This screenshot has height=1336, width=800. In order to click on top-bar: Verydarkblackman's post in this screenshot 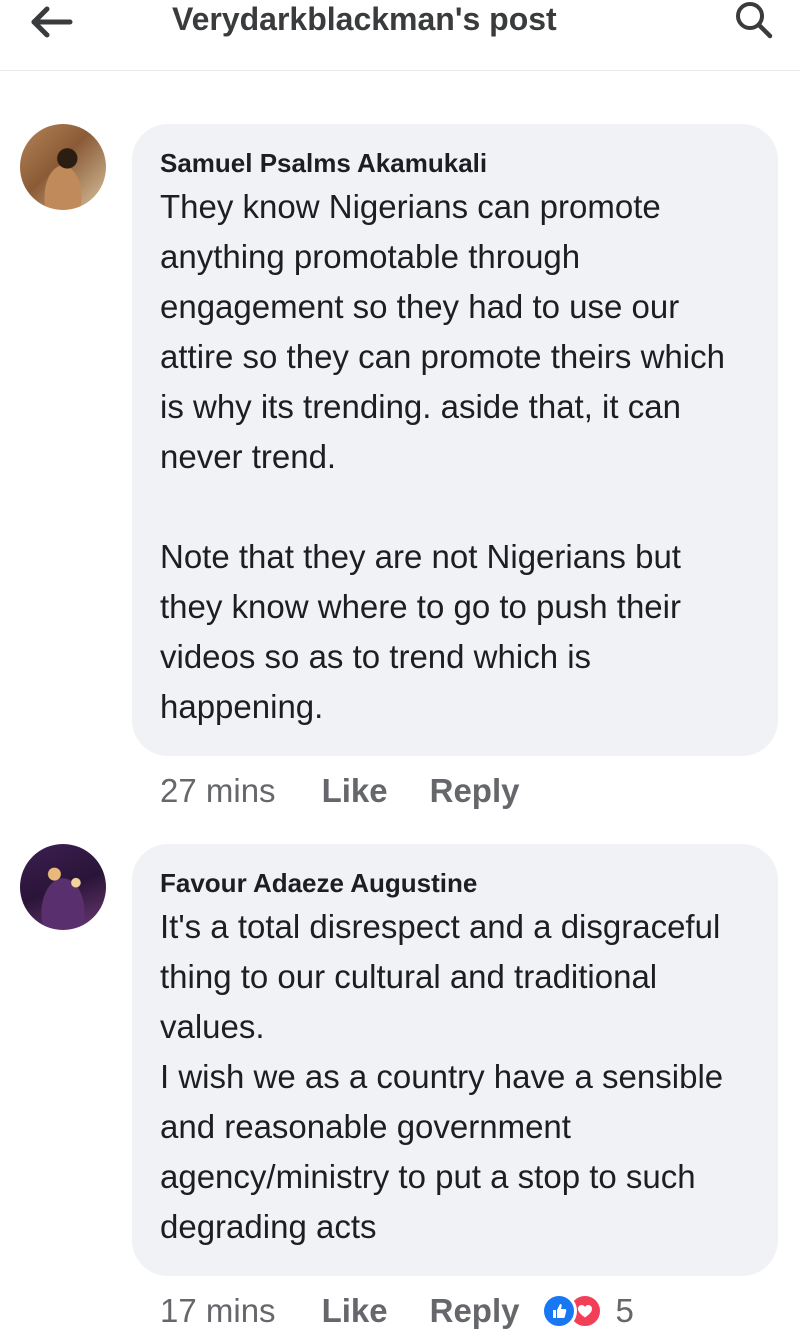, I will do `click(400, 35)`.